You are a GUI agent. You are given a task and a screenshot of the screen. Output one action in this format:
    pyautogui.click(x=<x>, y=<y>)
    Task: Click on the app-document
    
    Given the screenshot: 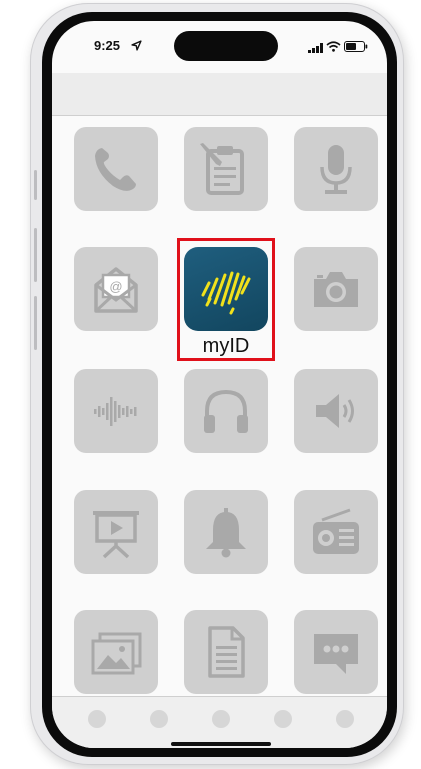 What is the action you would take?
    pyautogui.click(x=226, y=652)
    